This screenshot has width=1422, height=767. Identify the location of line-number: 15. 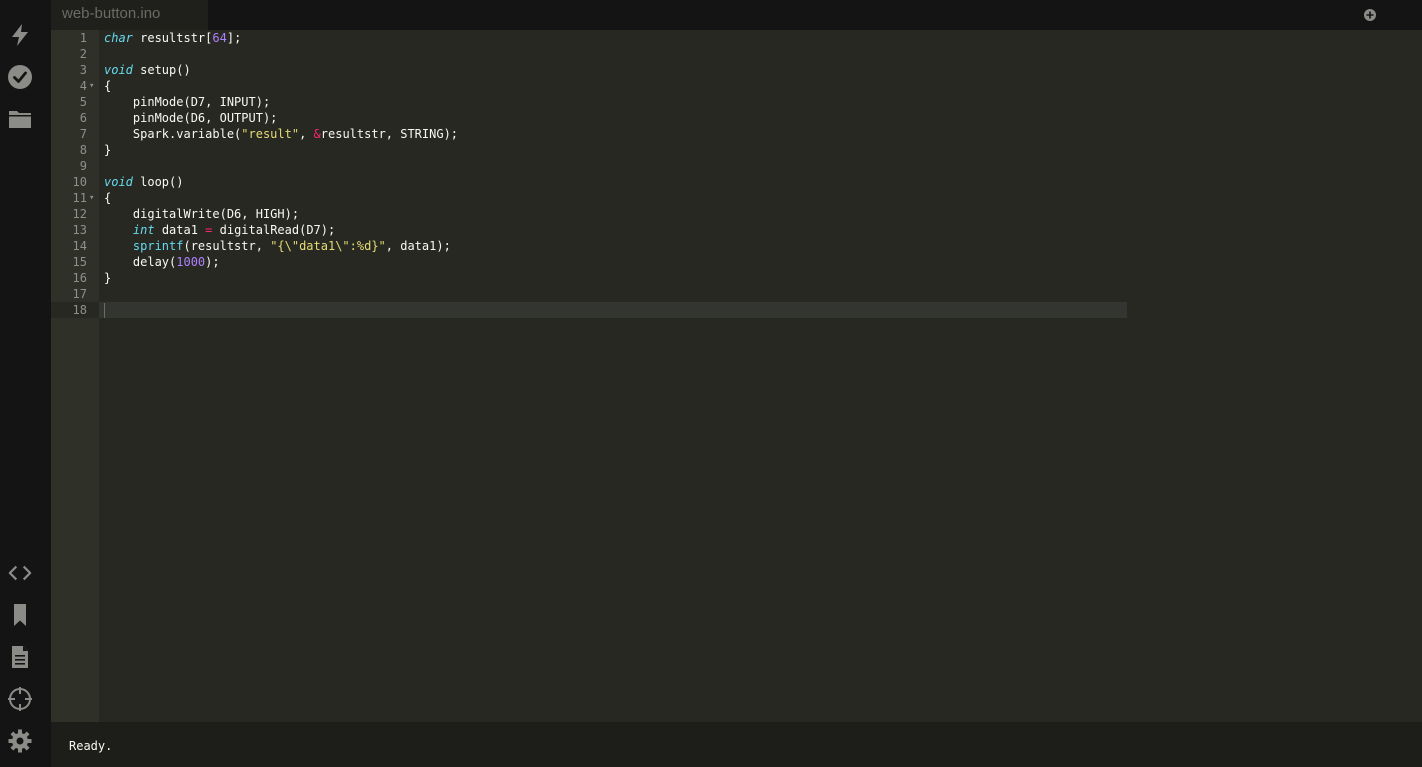
(79, 262).